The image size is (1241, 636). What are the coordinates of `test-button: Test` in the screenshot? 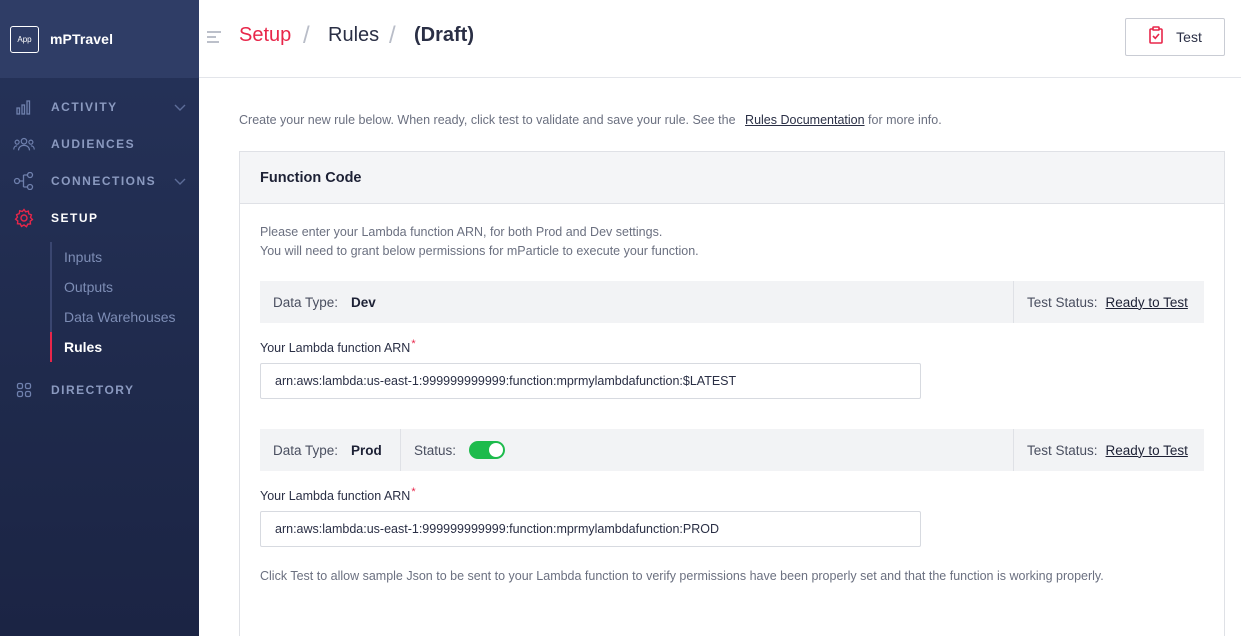 It's located at (1175, 37).